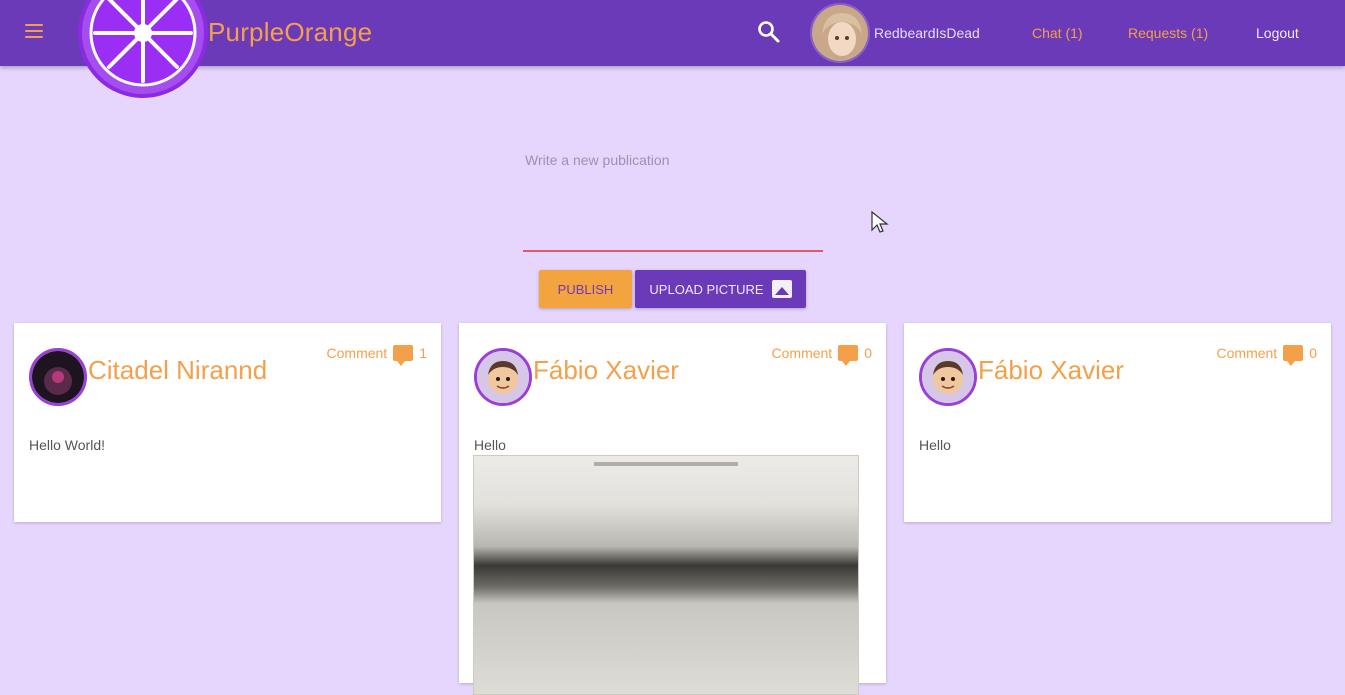  Describe the element at coordinates (706, 289) in the screenshot. I see `upload-picture-label: UPLOAD PICTURE` at that location.